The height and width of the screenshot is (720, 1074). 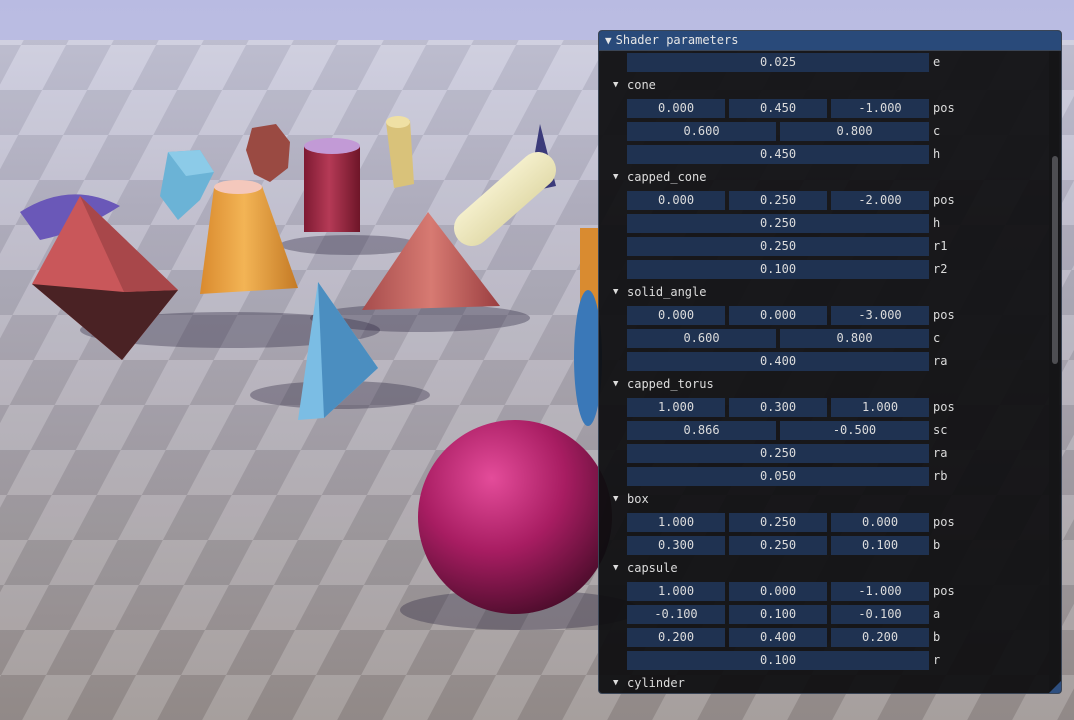 I want to click on parameter-row-pos: 0.000 0.000 -3.000 pos, so click(x=819, y=316).